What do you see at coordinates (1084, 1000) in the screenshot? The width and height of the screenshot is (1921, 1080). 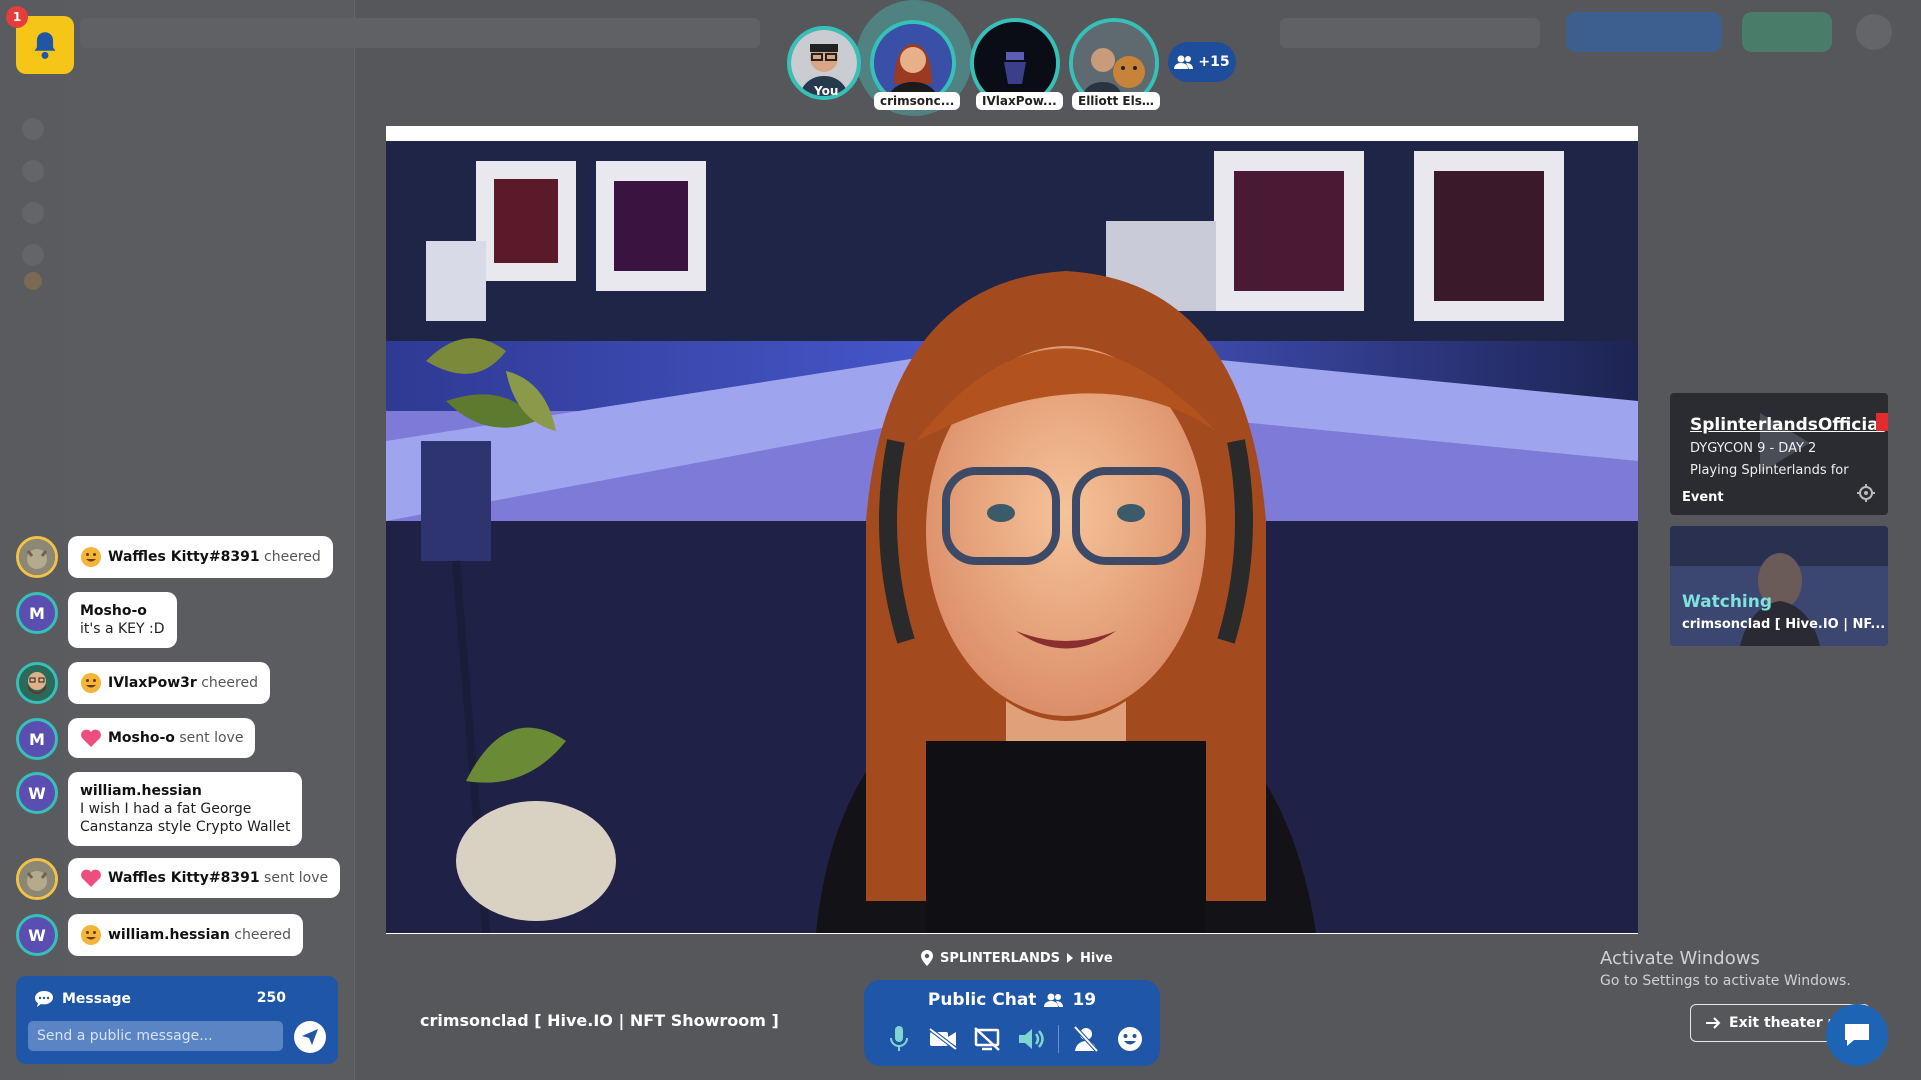 I see `public-chat-count: 19` at bounding box center [1084, 1000].